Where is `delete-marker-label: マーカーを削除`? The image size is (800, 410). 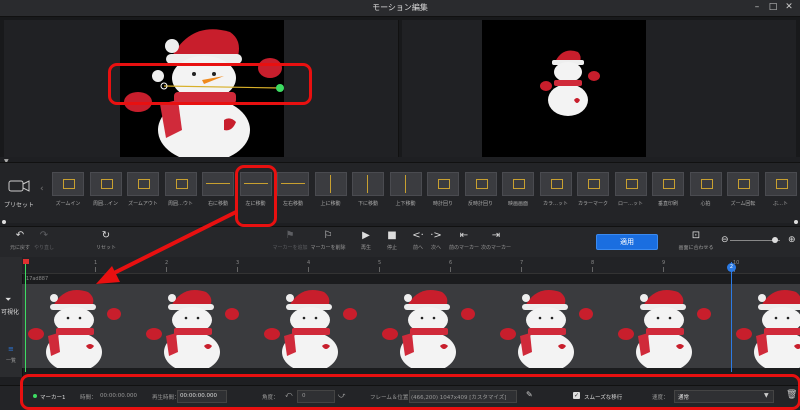
delete-marker-label: マーカーを削除 is located at coordinates (328, 248).